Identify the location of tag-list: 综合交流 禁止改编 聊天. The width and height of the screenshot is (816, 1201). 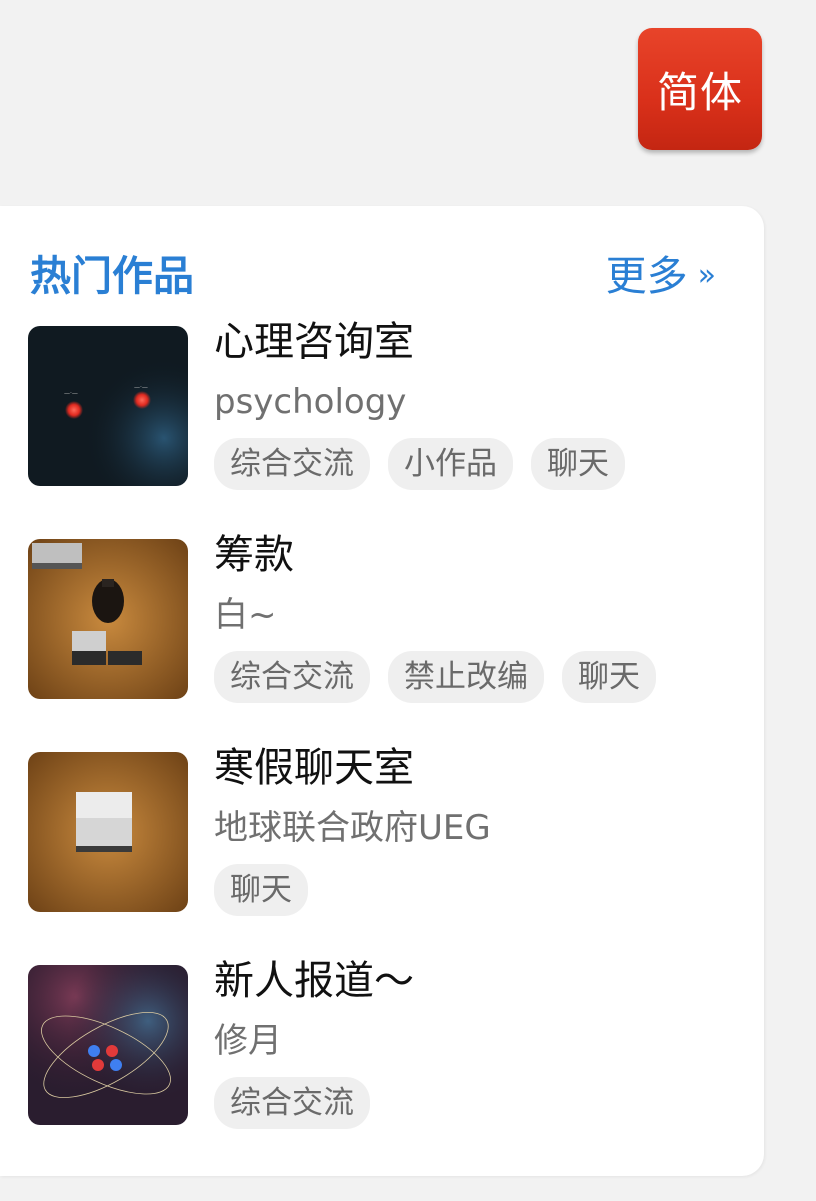
(471, 677).